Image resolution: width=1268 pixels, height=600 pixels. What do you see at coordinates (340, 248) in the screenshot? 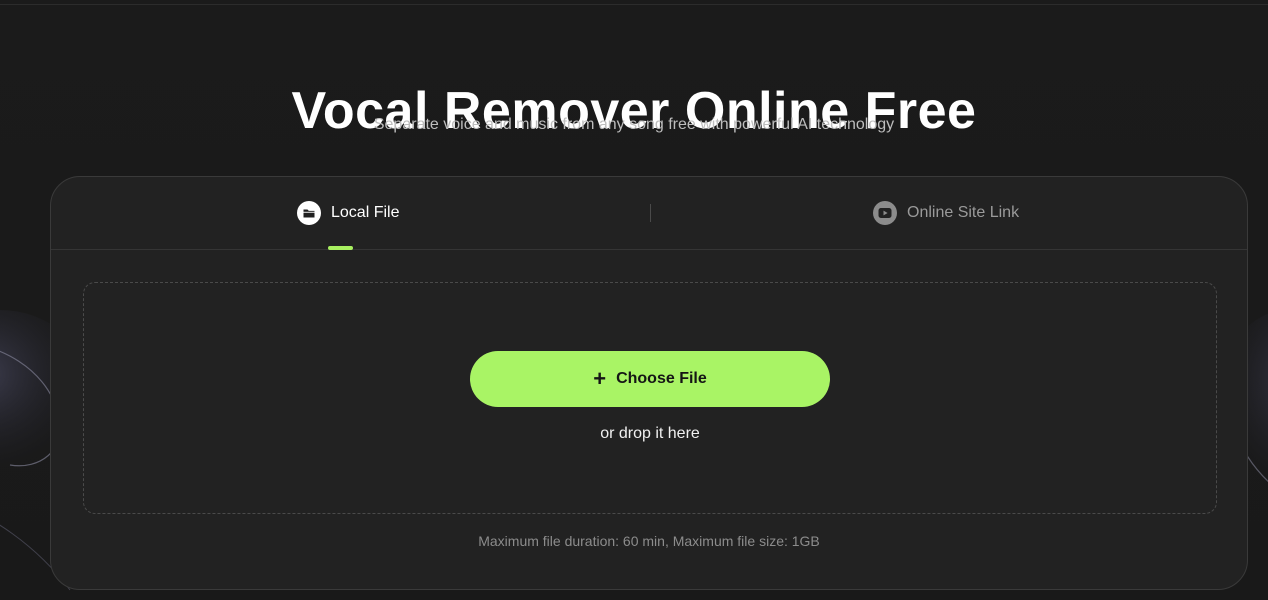
I see `active-tab-indicator` at bounding box center [340, 248].